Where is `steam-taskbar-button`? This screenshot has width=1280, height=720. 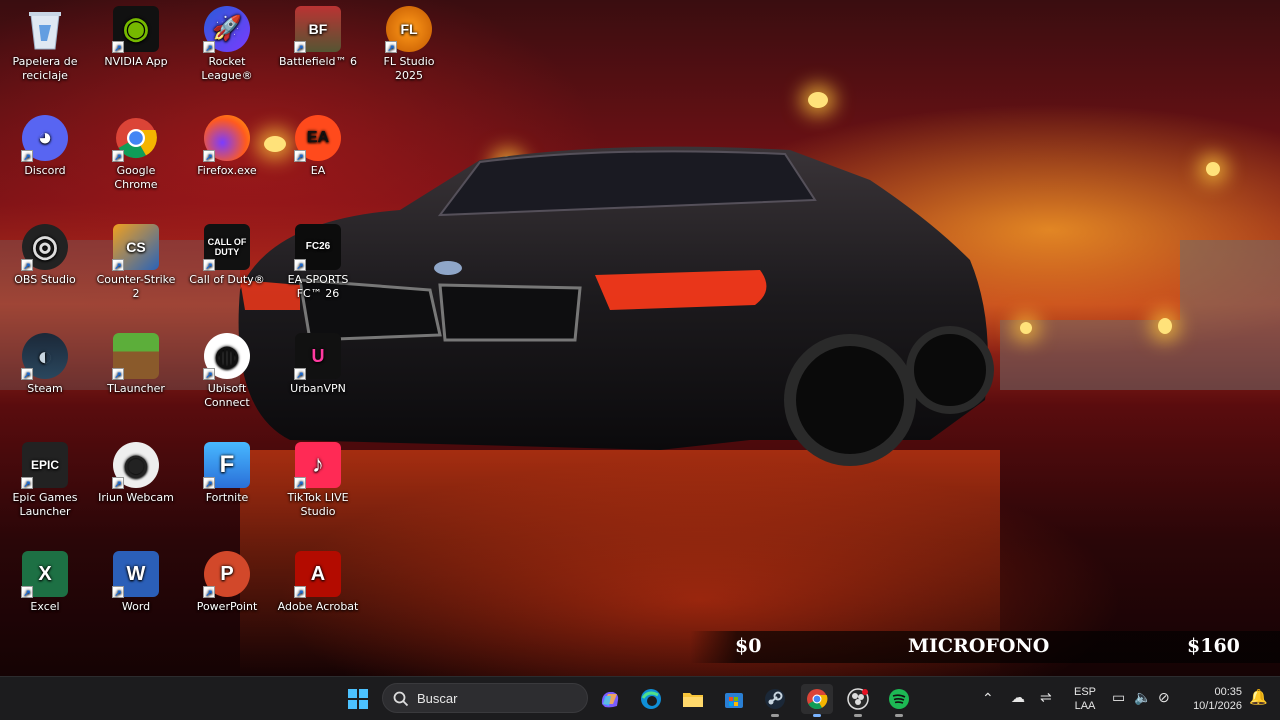
steam-taskbar-button is located at coordinates (775, 700).